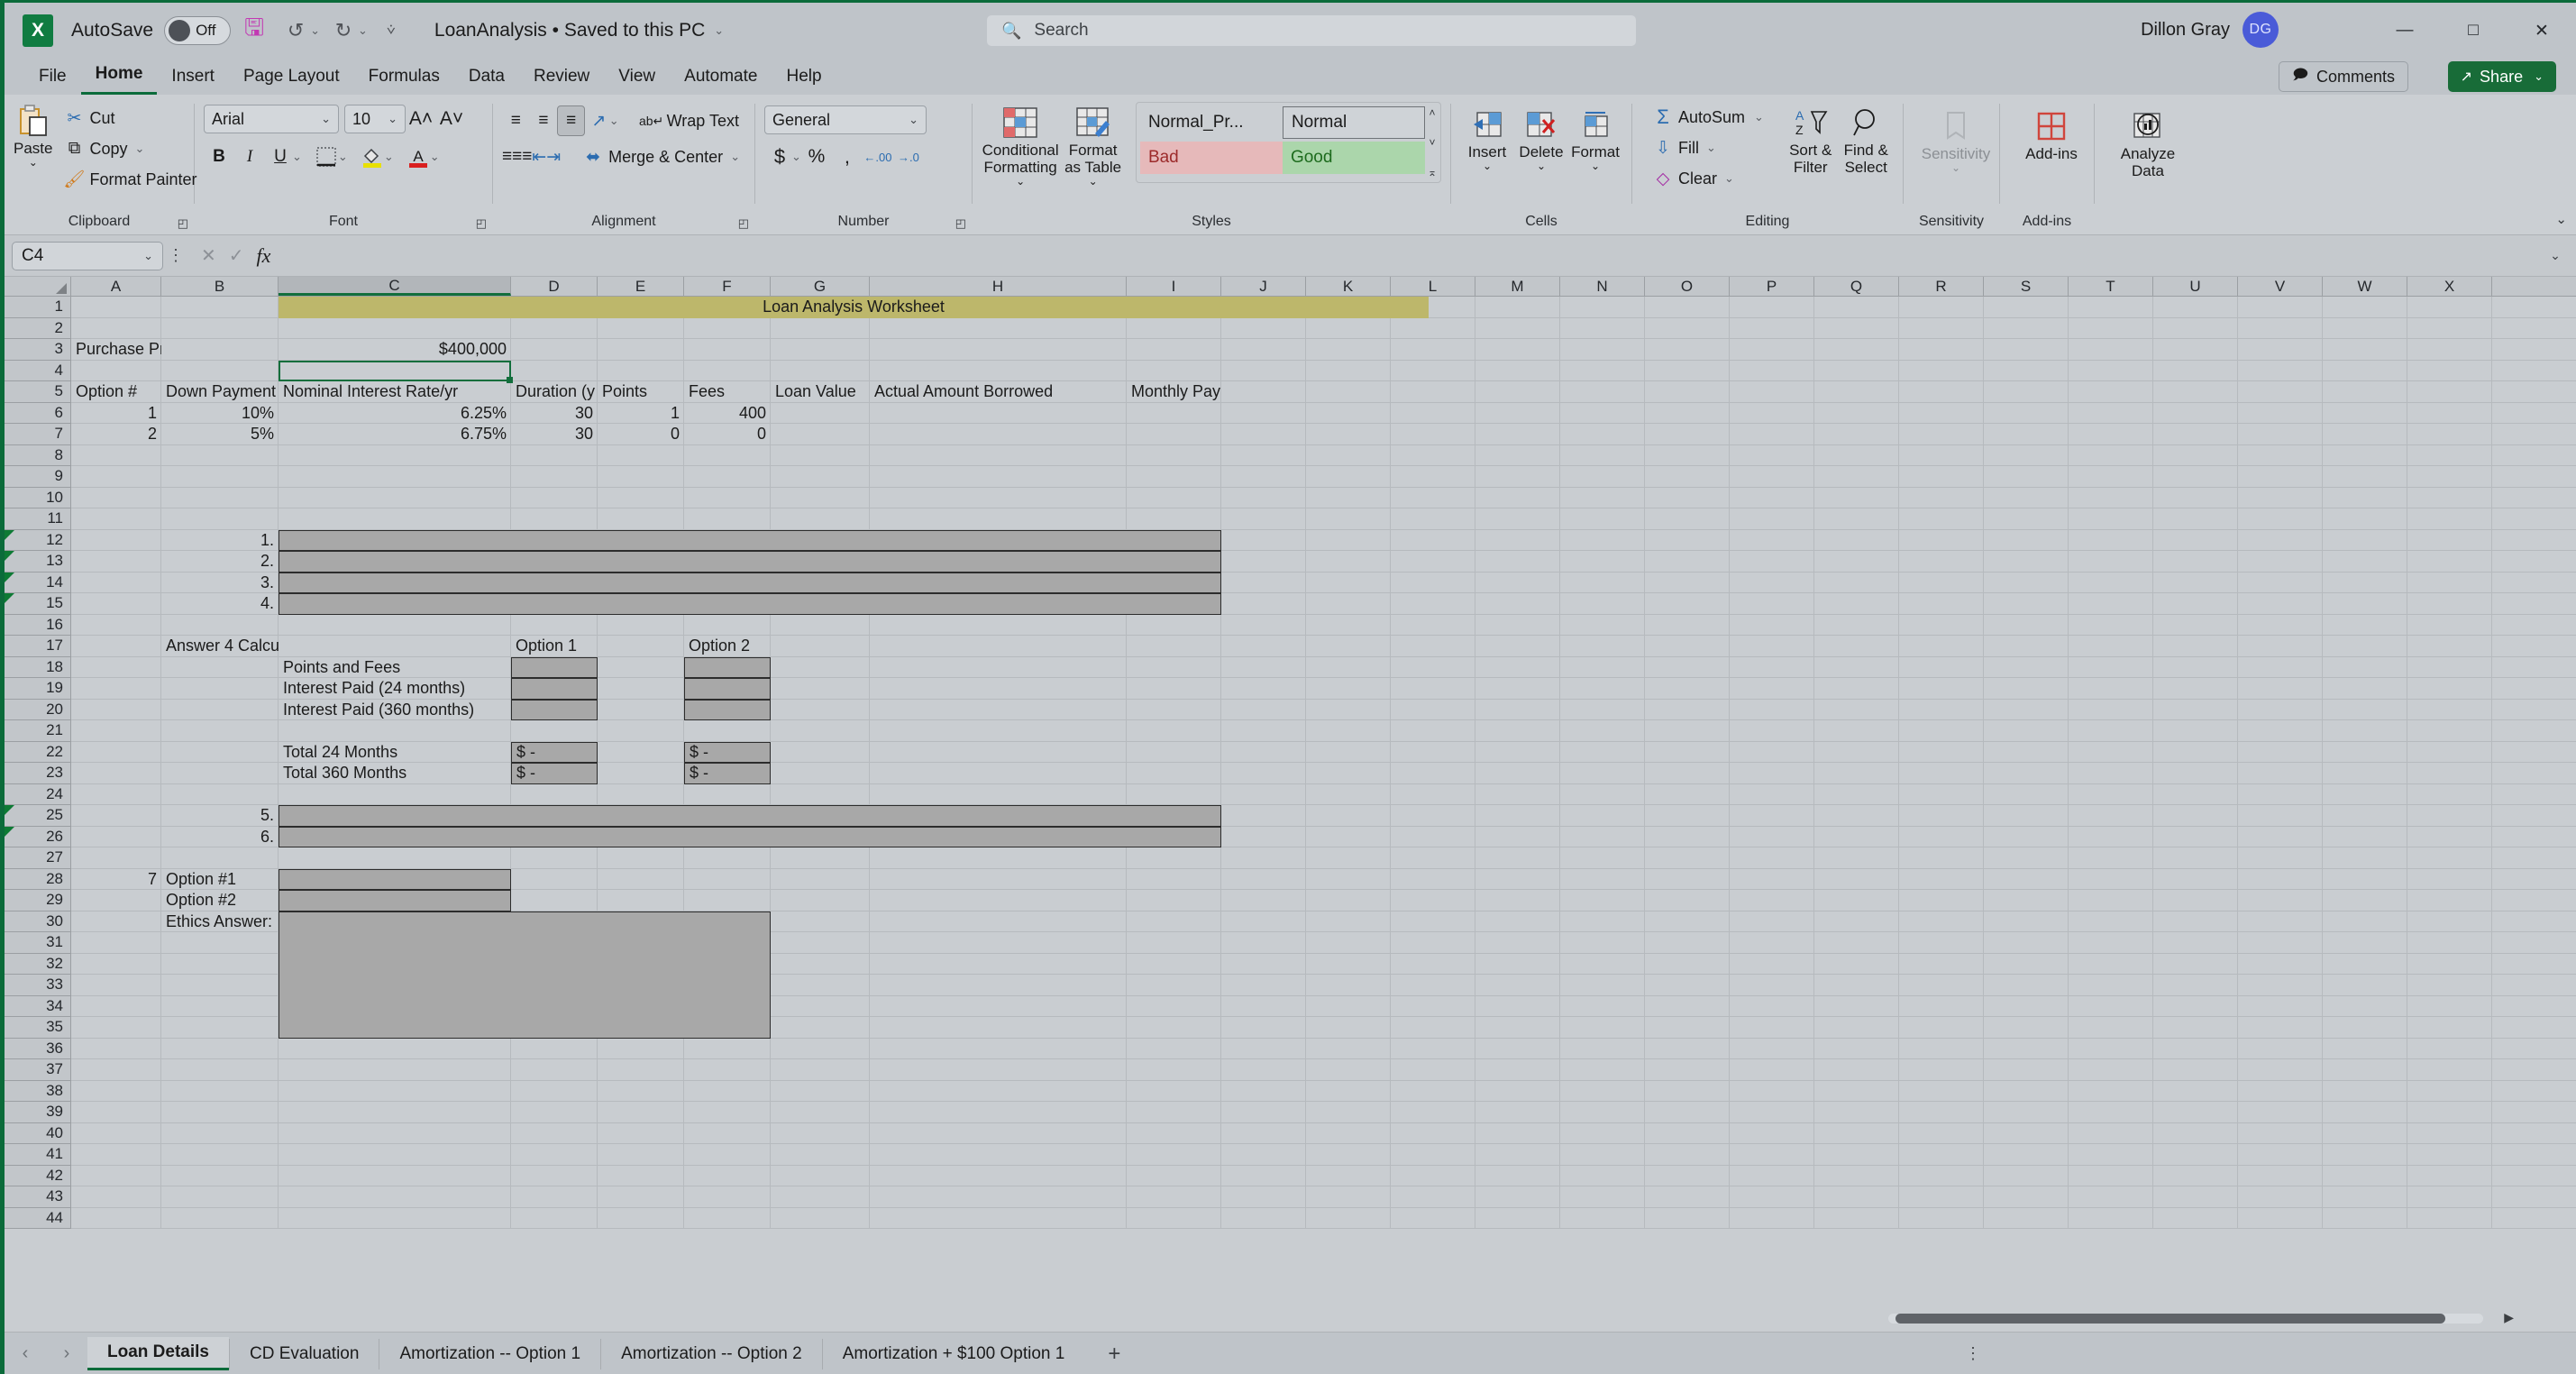  Describe the element at coordinates (1517, 646) in the screenshot. I see `cell-M17` at that location.